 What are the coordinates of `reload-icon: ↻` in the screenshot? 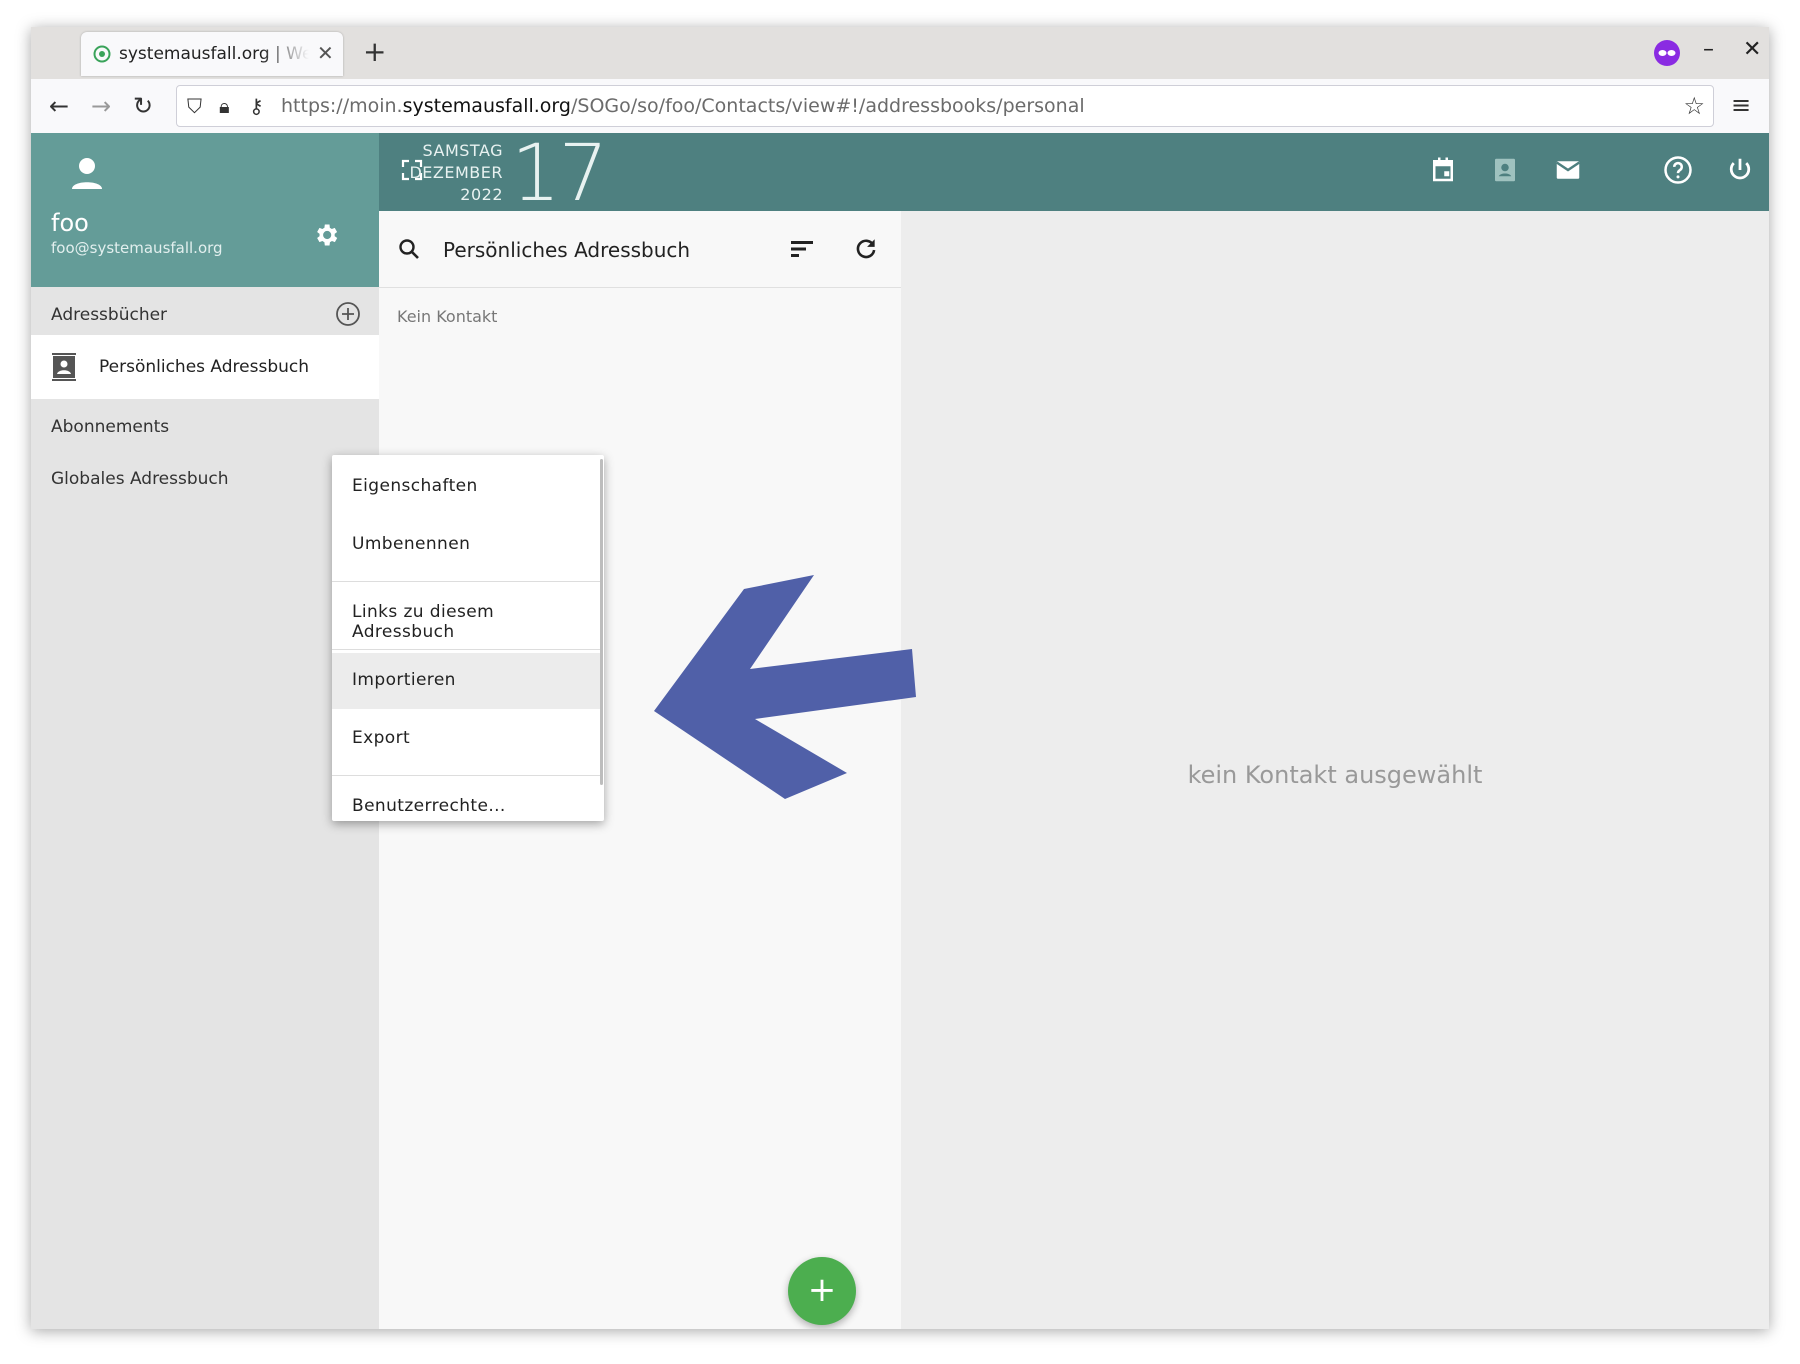 It's located at (143, 106).